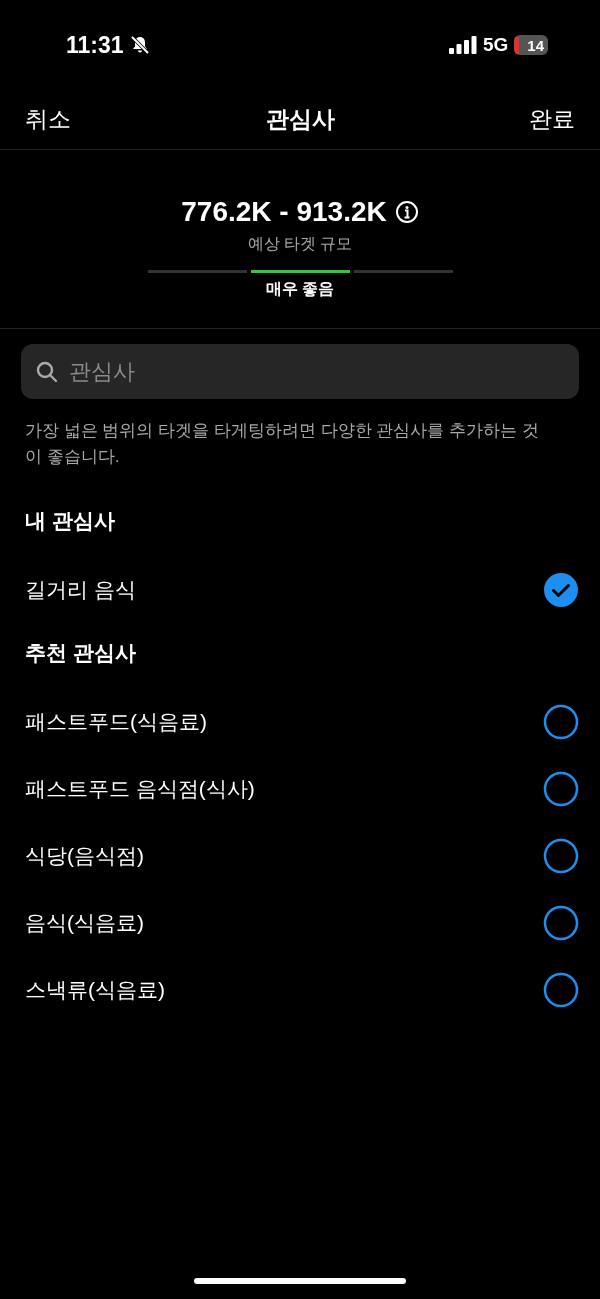 Image resolution: width=600 pixels, height=1299 pixels. Describe the element at coordinates (84, 922) in the screenshot. I see `interest-label: 음식(식음료)` at that location.